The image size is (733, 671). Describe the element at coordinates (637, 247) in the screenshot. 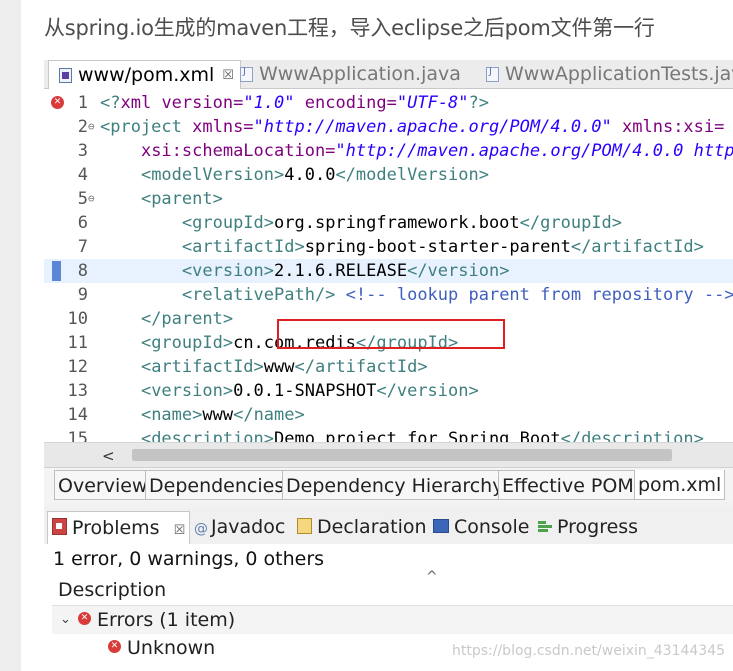

I see `code-token: </artifactId>` at that location.